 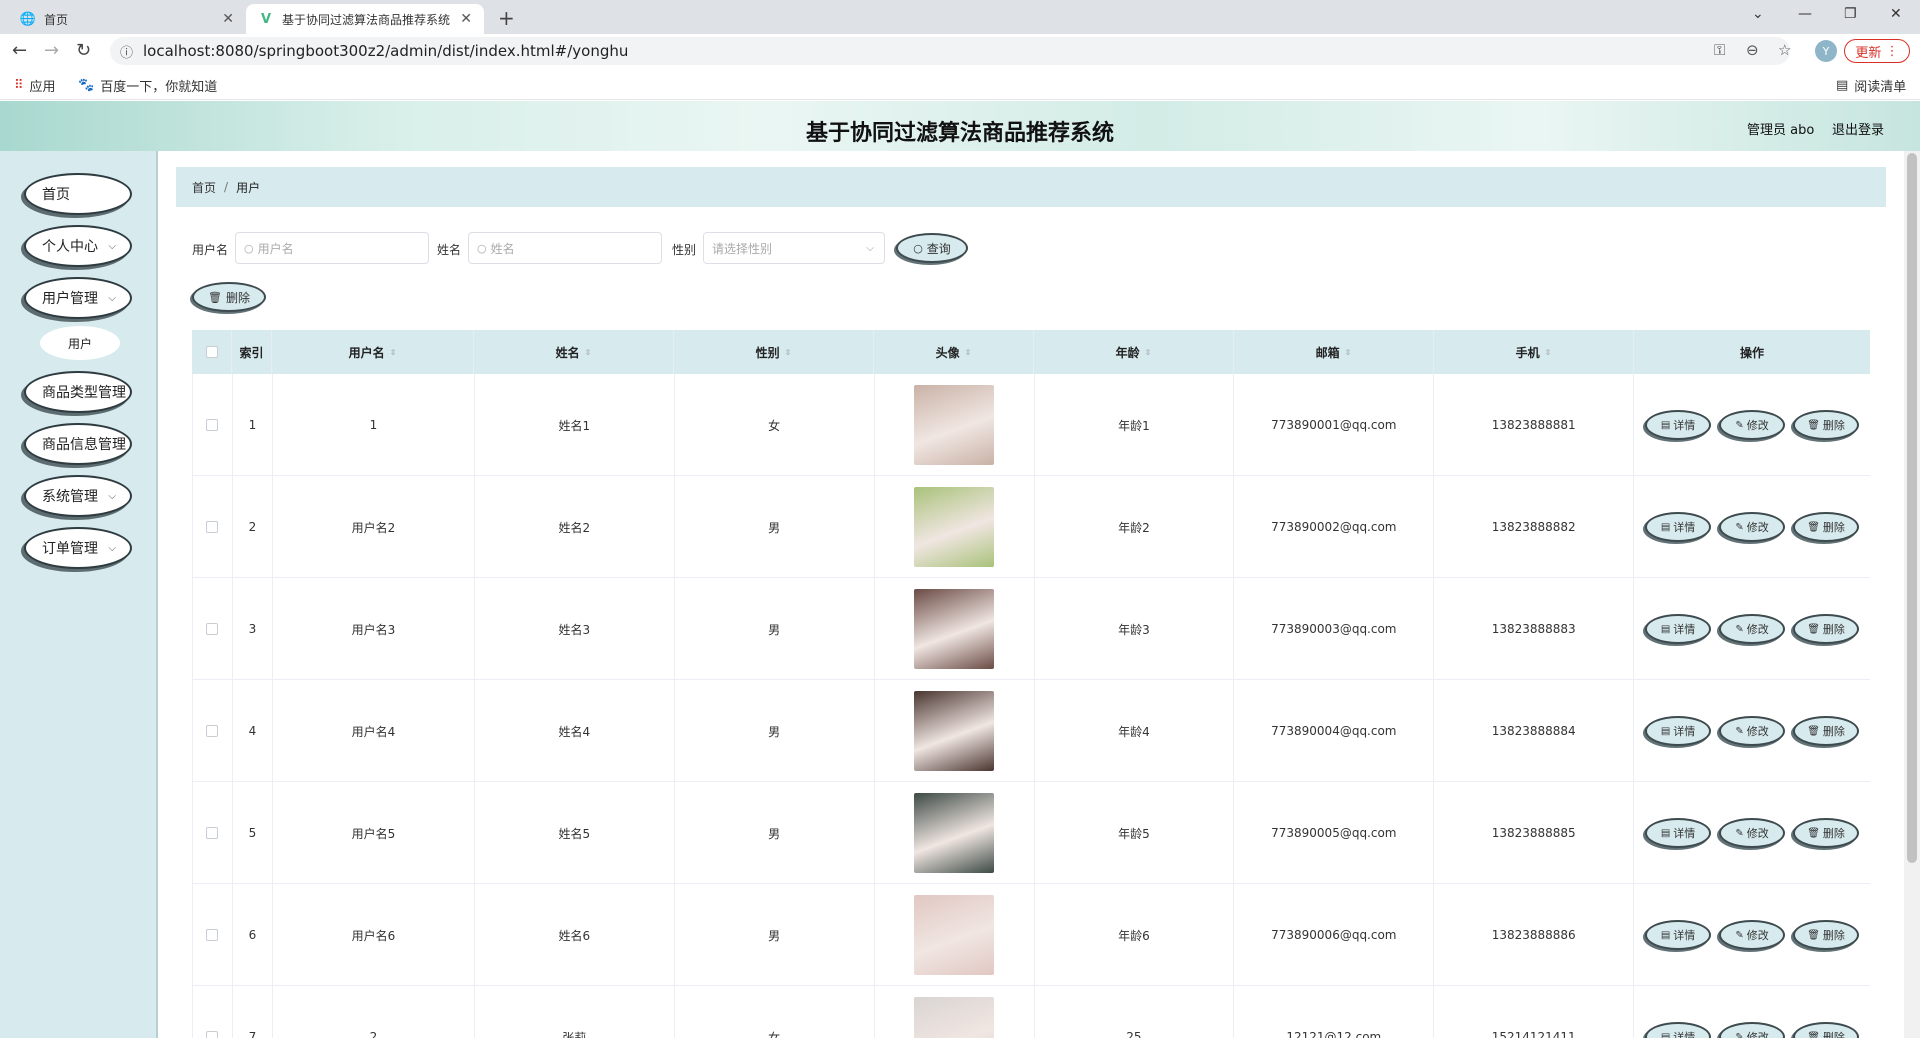 I want to click on info-icon: ⓘ, so click(x=126, y=51).